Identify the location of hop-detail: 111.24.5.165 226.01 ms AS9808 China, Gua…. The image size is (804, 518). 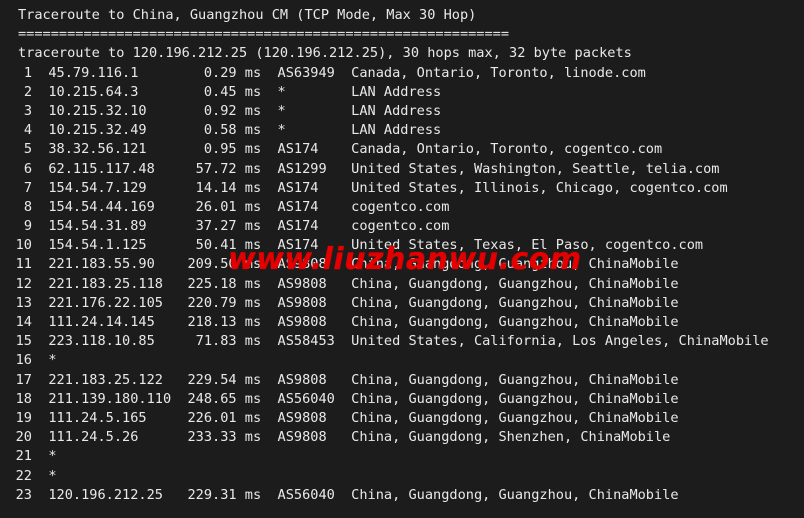
(355, 417).